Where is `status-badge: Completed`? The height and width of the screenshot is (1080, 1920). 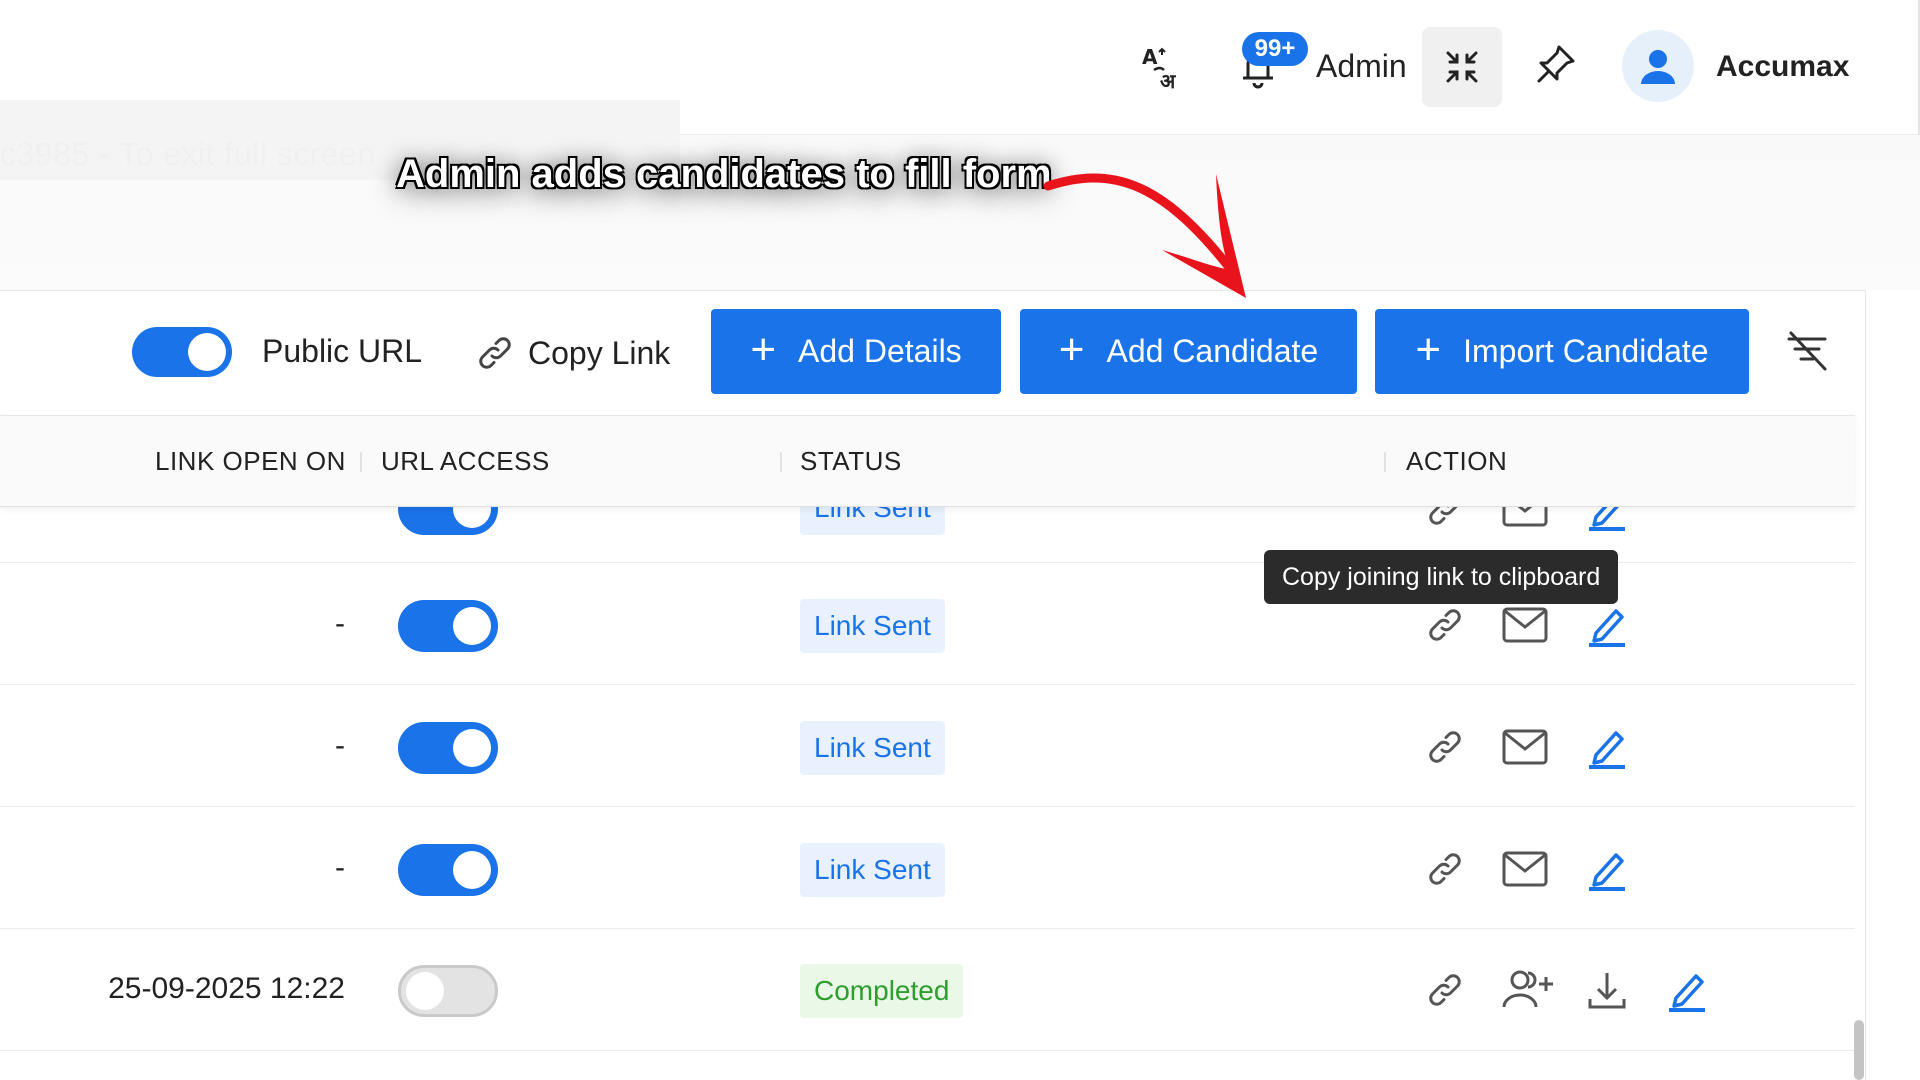
status-badge: Completed is located at coordinates (882, 991).